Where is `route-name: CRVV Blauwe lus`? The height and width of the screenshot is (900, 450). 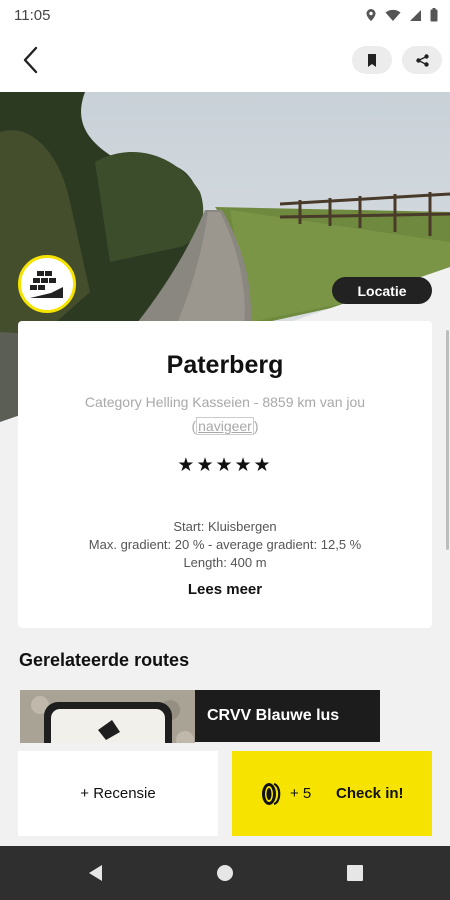
route-name: CRVV Blauwe lus is located at coordinates (287, 716).